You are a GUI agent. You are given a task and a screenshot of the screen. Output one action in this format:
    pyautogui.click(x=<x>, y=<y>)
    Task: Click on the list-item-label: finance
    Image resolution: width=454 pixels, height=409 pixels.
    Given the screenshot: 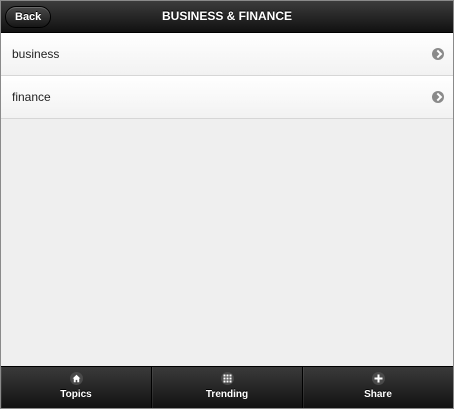 What is the action you would take?
    pyautogui.click(x=31, y=97)
    